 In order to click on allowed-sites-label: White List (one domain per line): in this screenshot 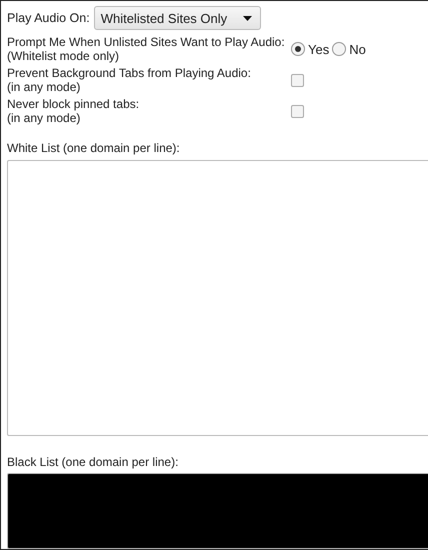, I will do `click(94, 148)`.